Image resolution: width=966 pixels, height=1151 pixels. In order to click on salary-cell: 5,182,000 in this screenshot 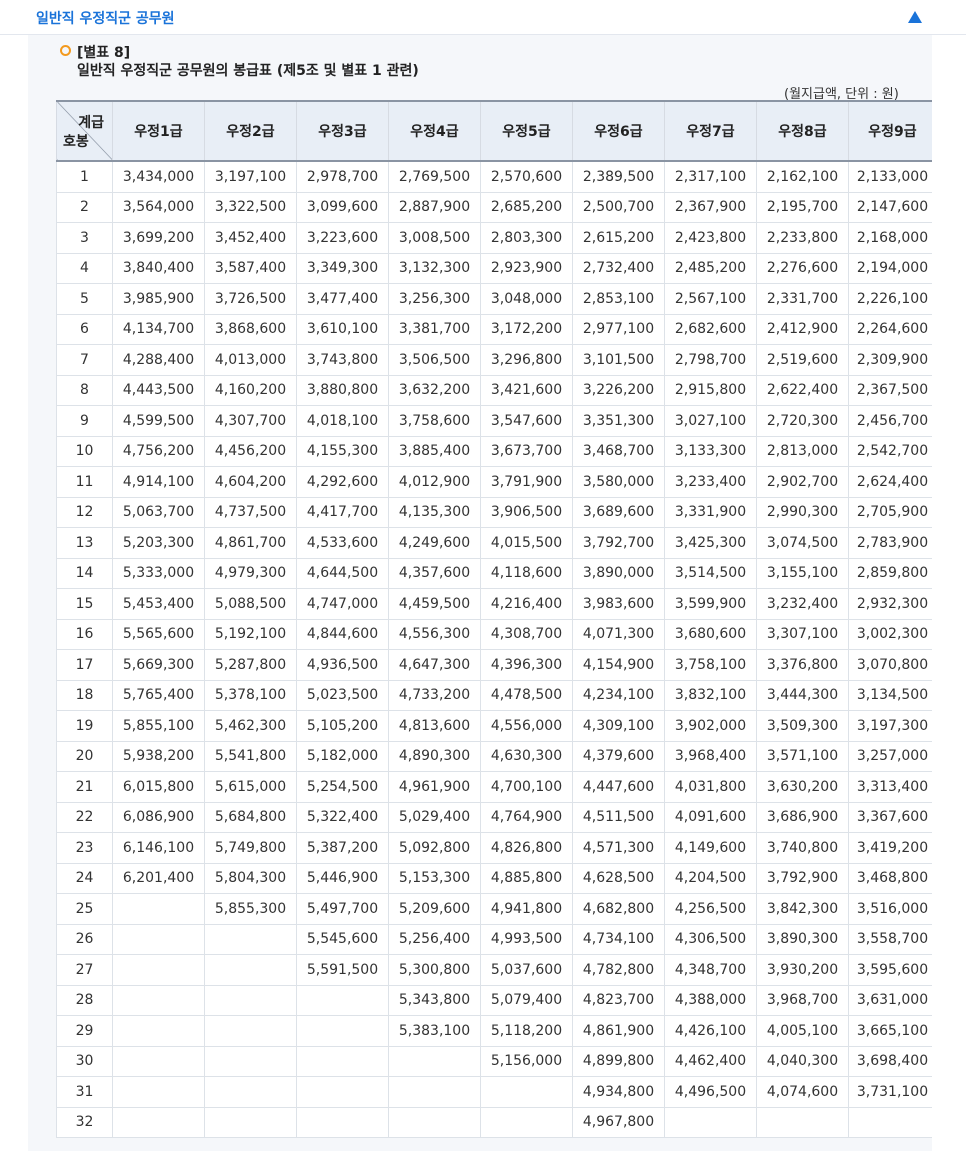, I will do `click(342, 756)`.